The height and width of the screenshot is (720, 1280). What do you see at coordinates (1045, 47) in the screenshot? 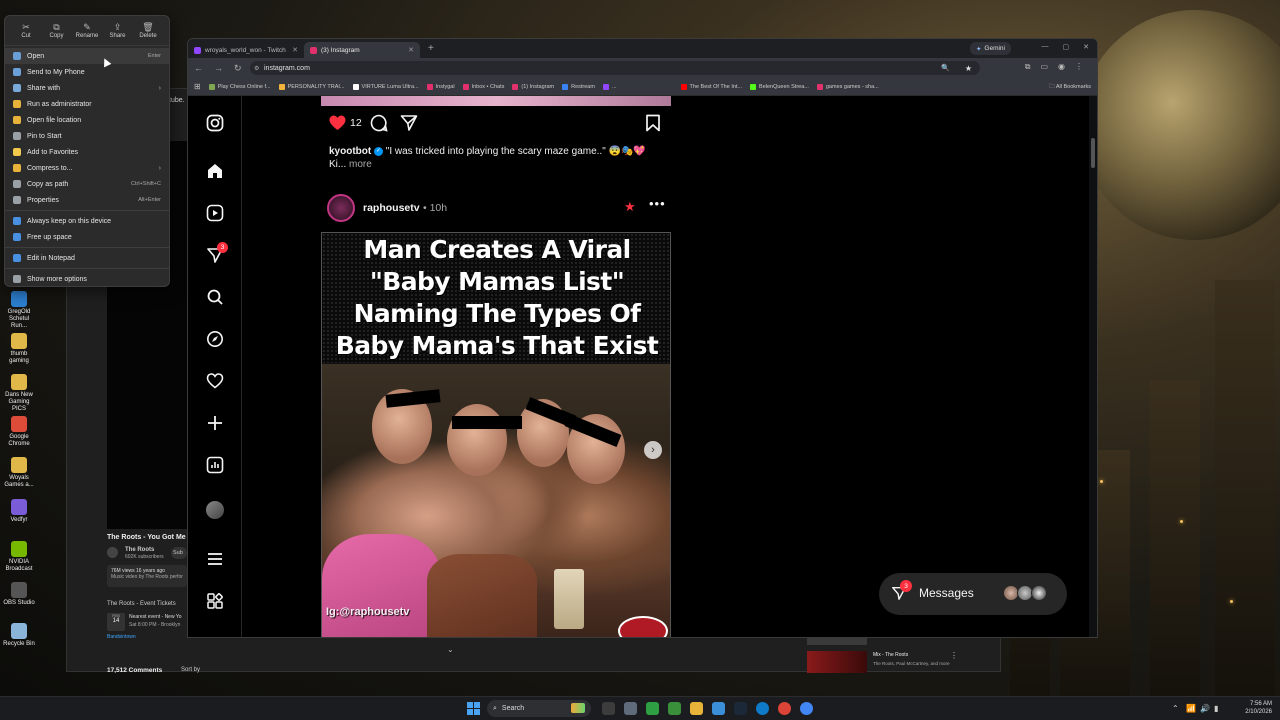
I see `minimize-icon: —` at bounding box center [1045, 47].